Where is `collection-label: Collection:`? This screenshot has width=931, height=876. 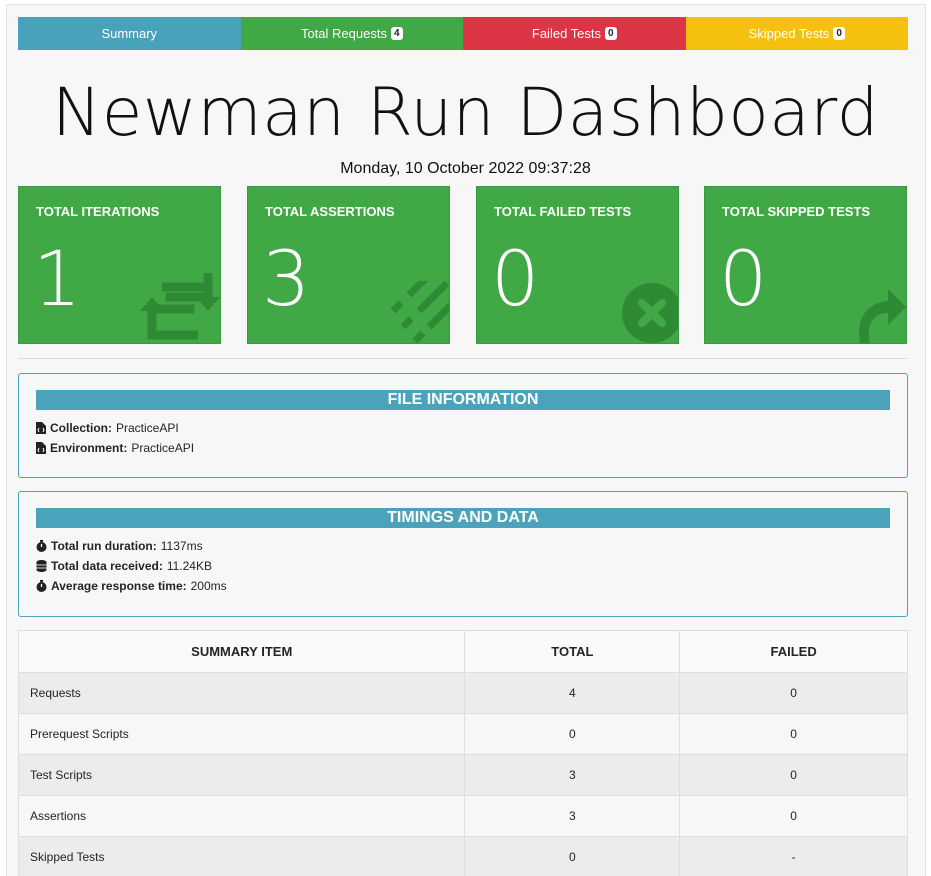
collection-label: Collection: is located at coordinates (81, 428).